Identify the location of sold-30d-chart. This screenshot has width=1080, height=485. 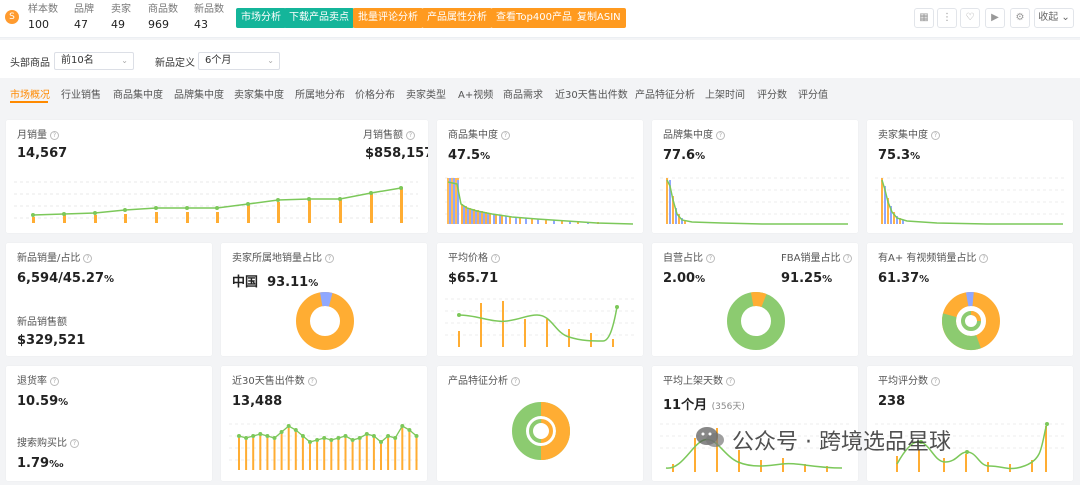
(324, 446).